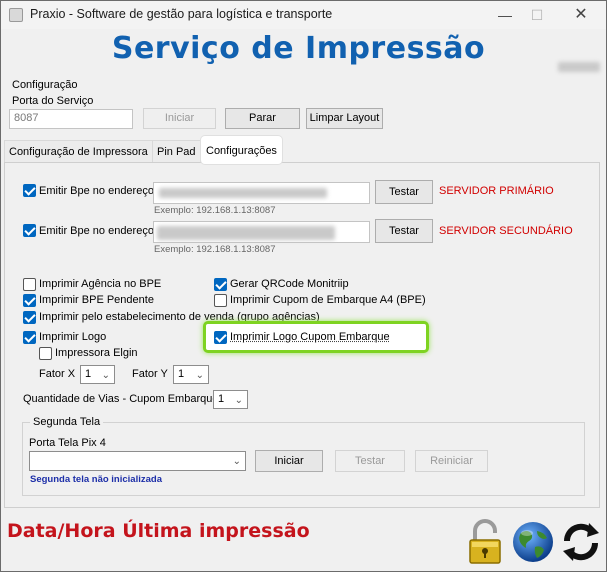 The image size is (607, 572). What do you see at coordinates (404, 231) in the screenshot?
I see `testar-secondary-button: Testar` at bounding box center [404, 231].